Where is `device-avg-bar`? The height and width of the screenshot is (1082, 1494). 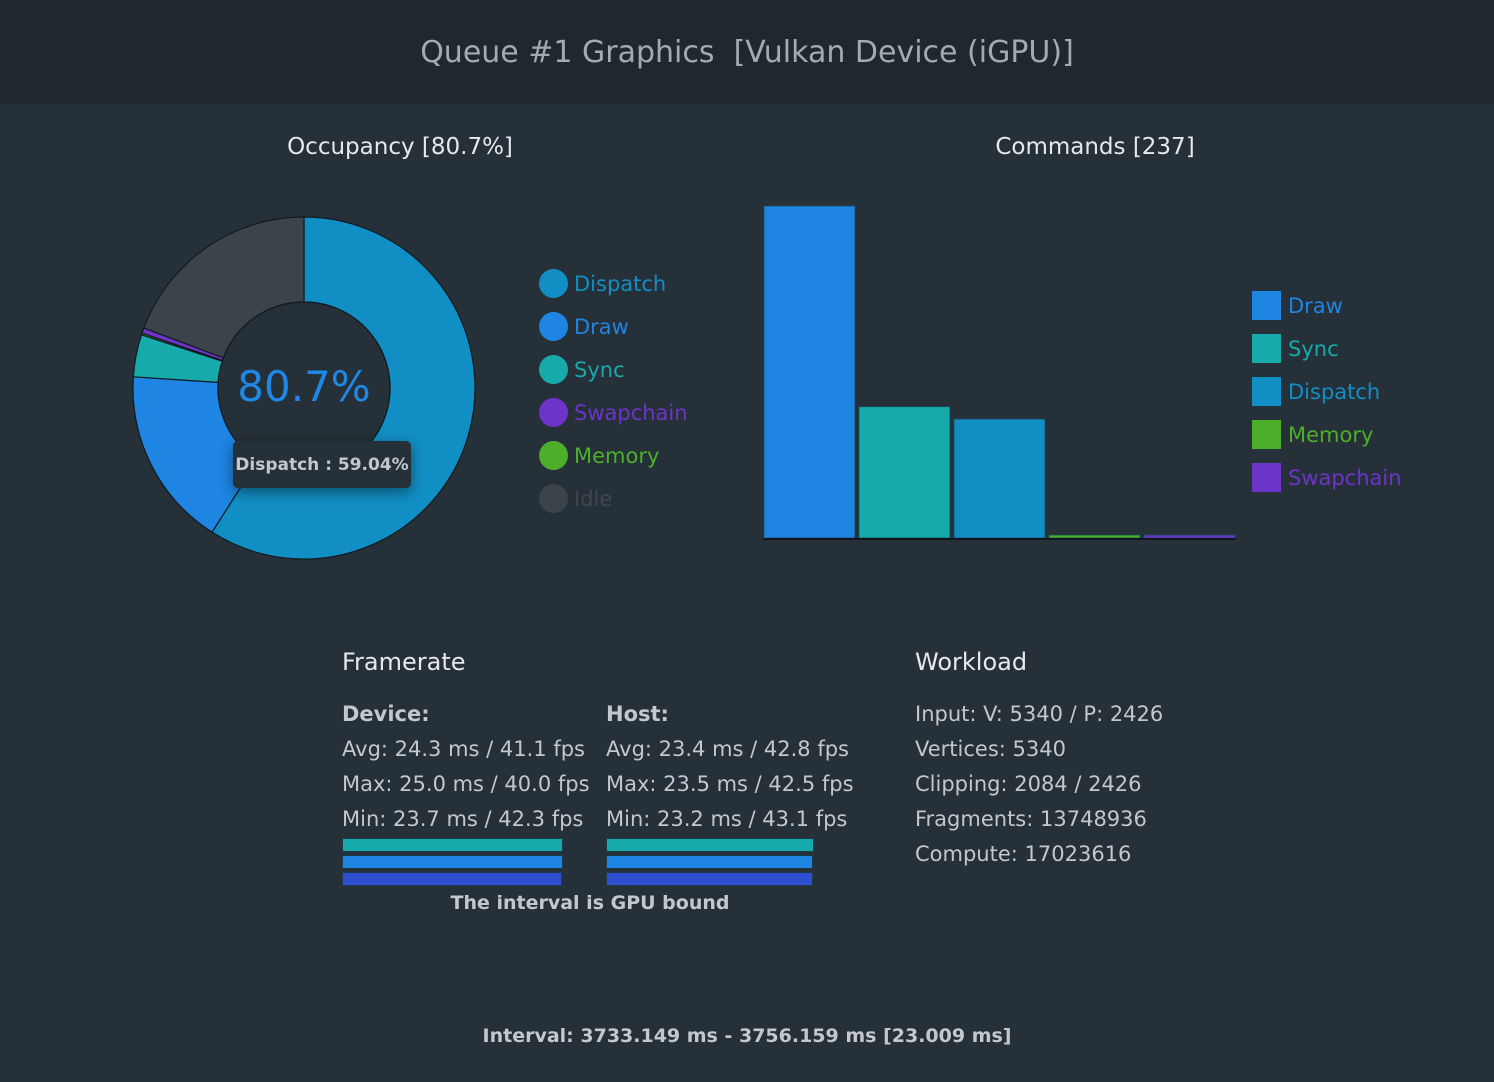 device-avg-bar is located at coordinates (452, 862).